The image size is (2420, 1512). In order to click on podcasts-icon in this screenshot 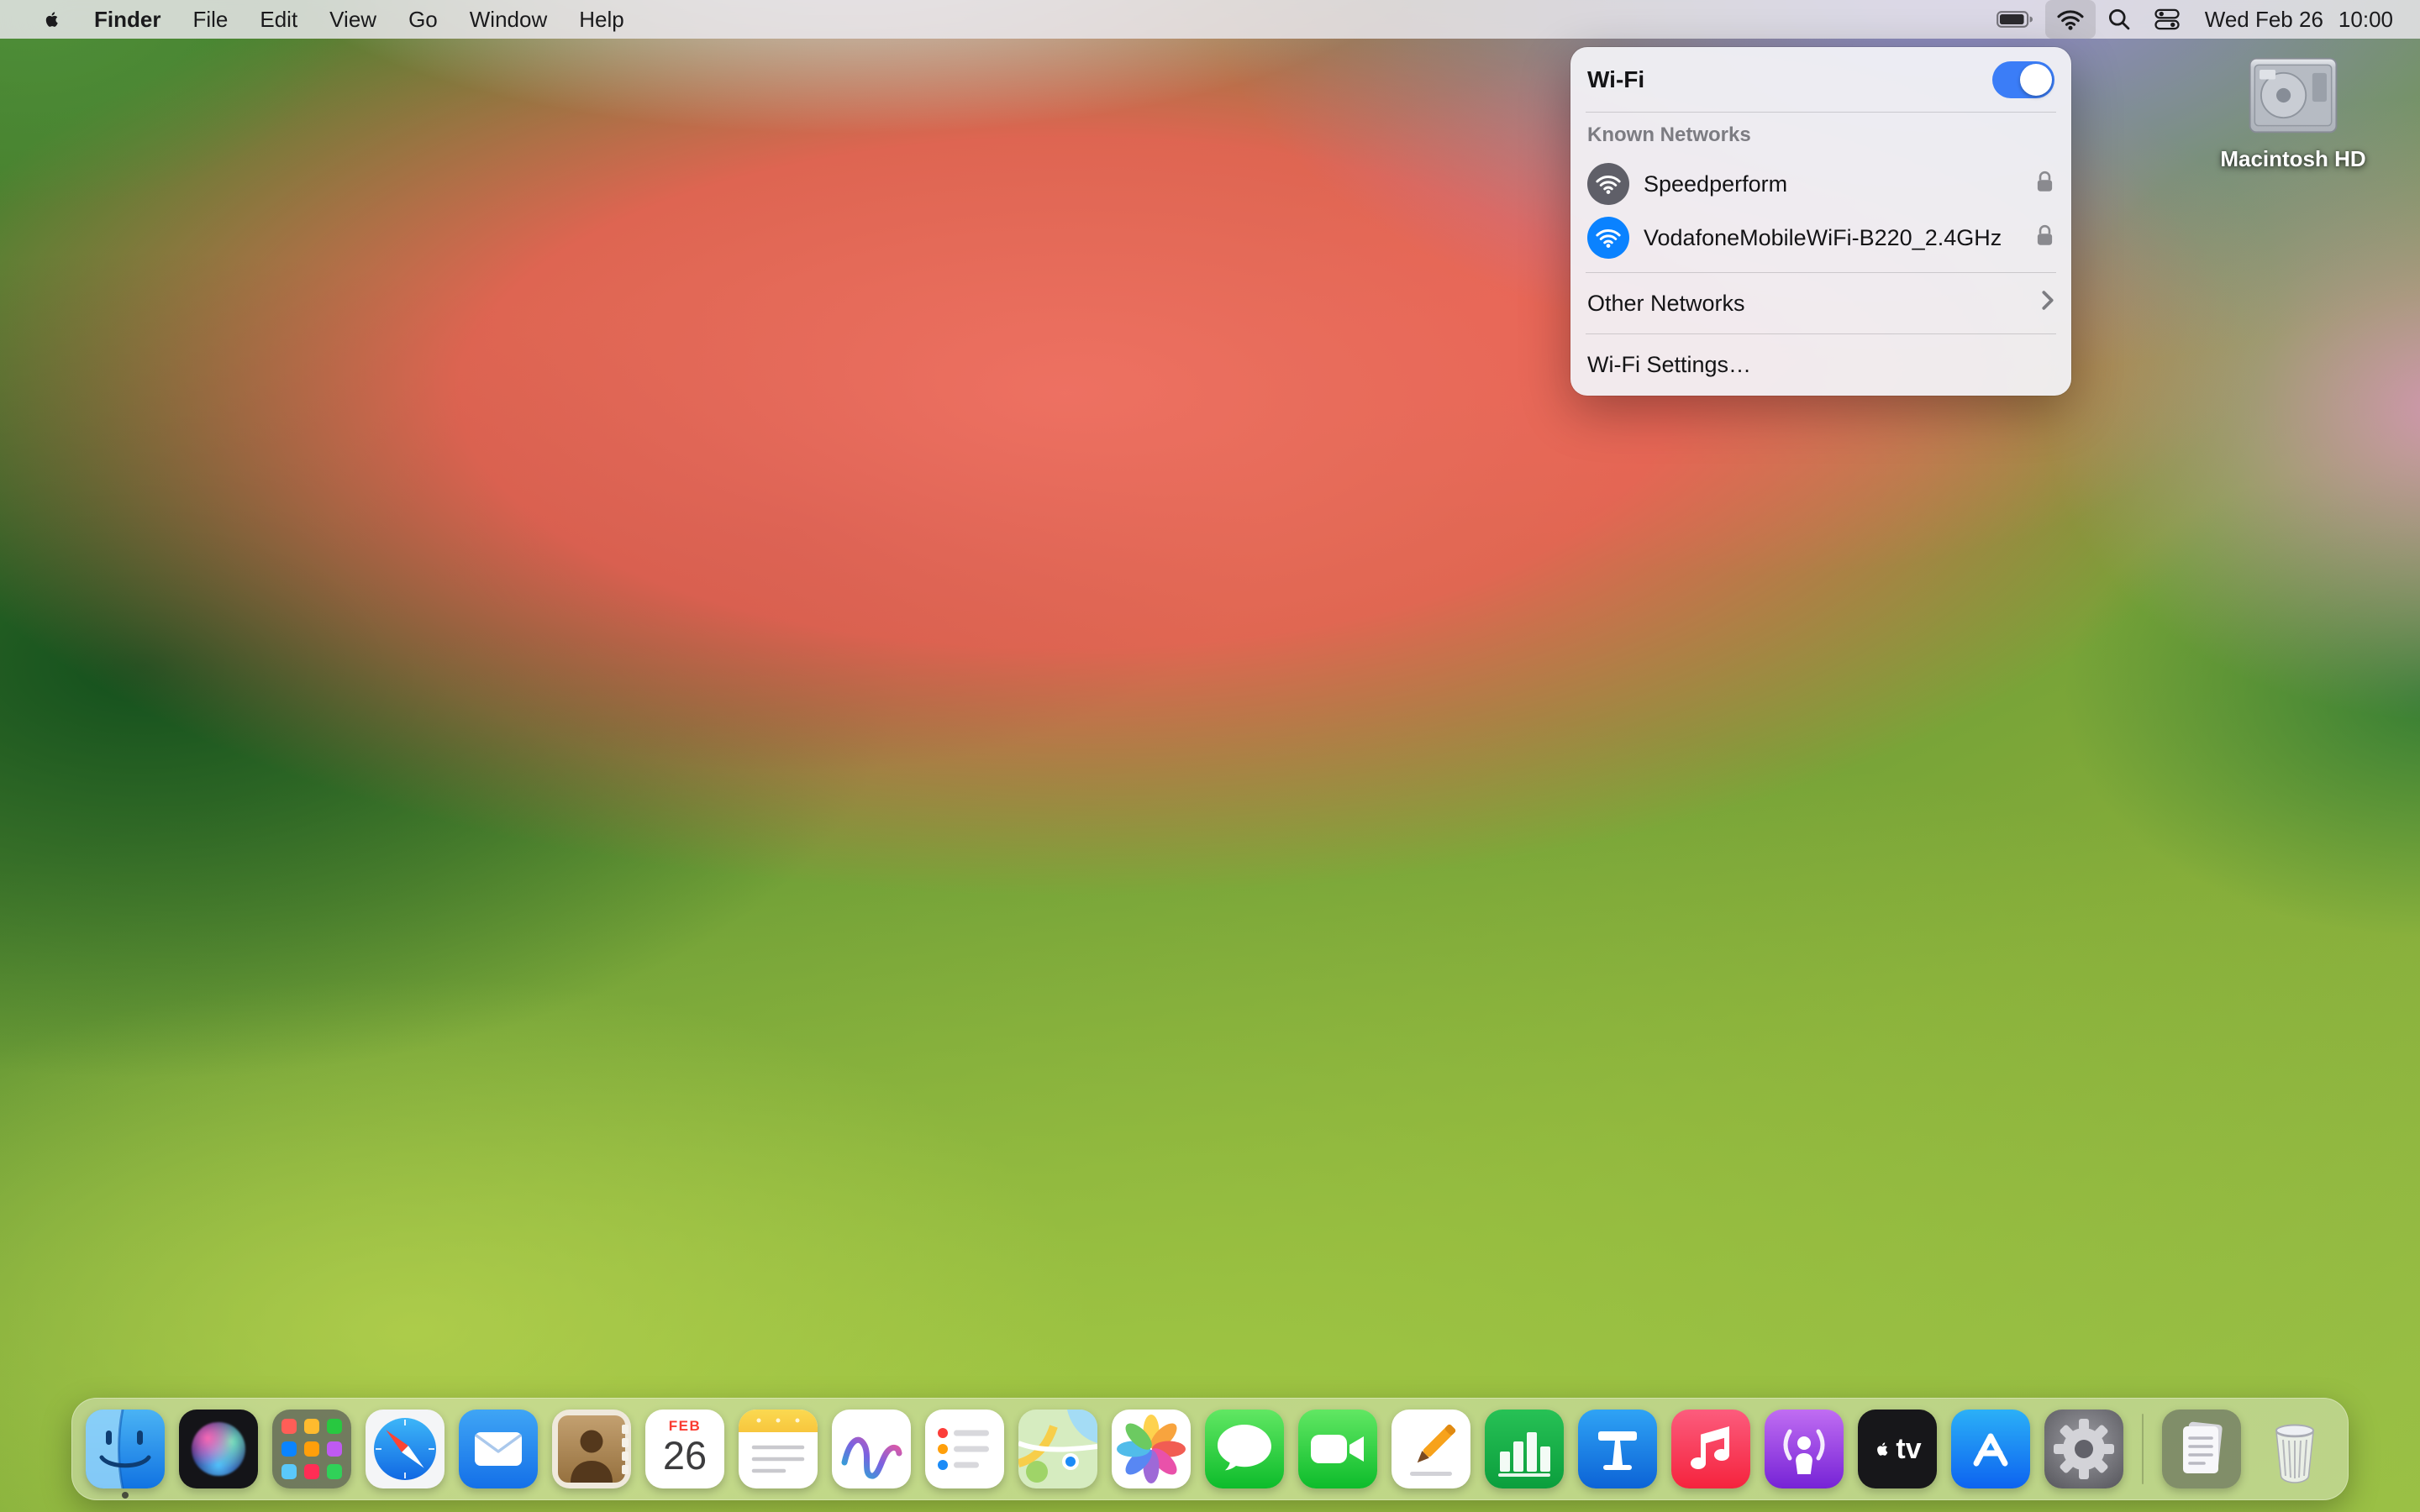, I will do `click(1804, 1449)`.